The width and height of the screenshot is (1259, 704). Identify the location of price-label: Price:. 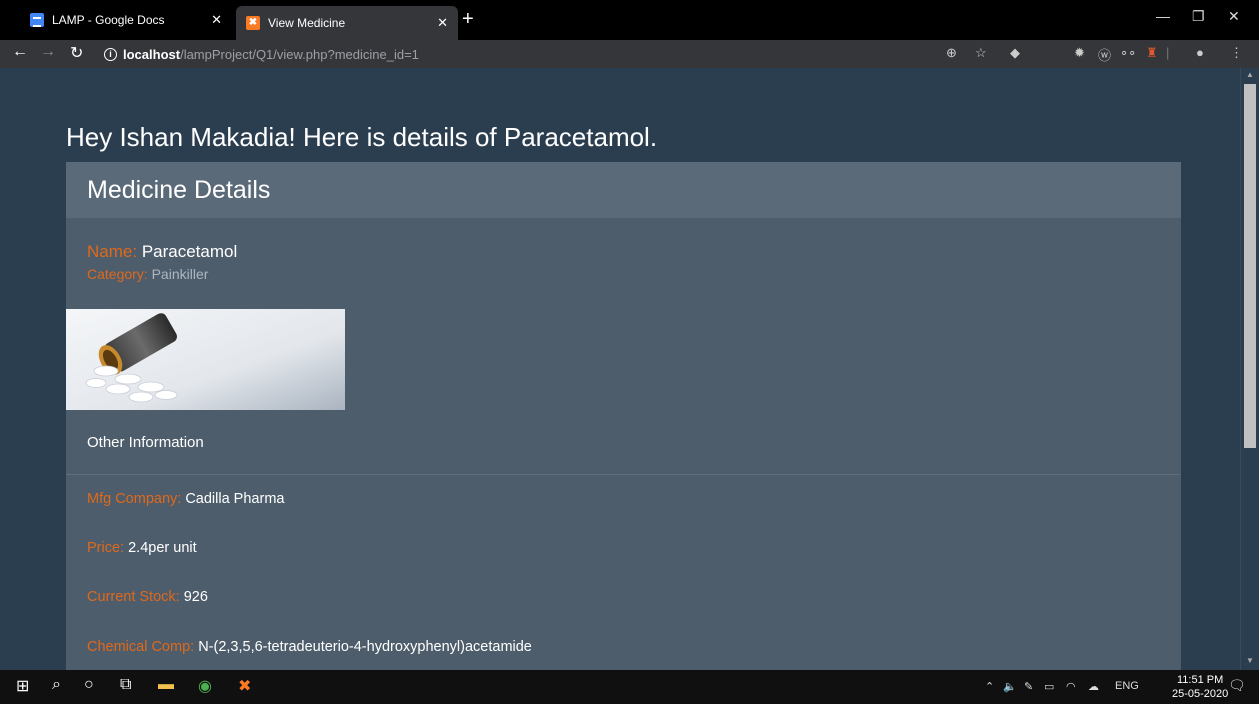
(106, 548).